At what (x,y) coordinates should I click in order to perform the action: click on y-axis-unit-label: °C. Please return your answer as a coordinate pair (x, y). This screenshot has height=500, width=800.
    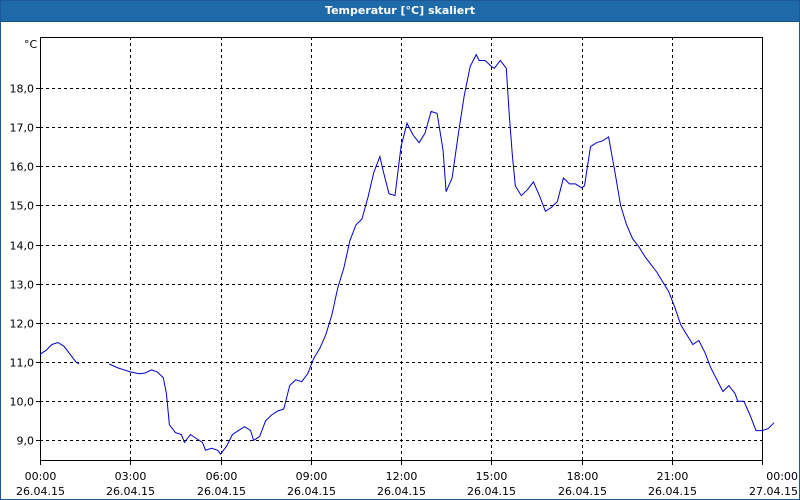
    Looking at the image, I should click on (31, 44).